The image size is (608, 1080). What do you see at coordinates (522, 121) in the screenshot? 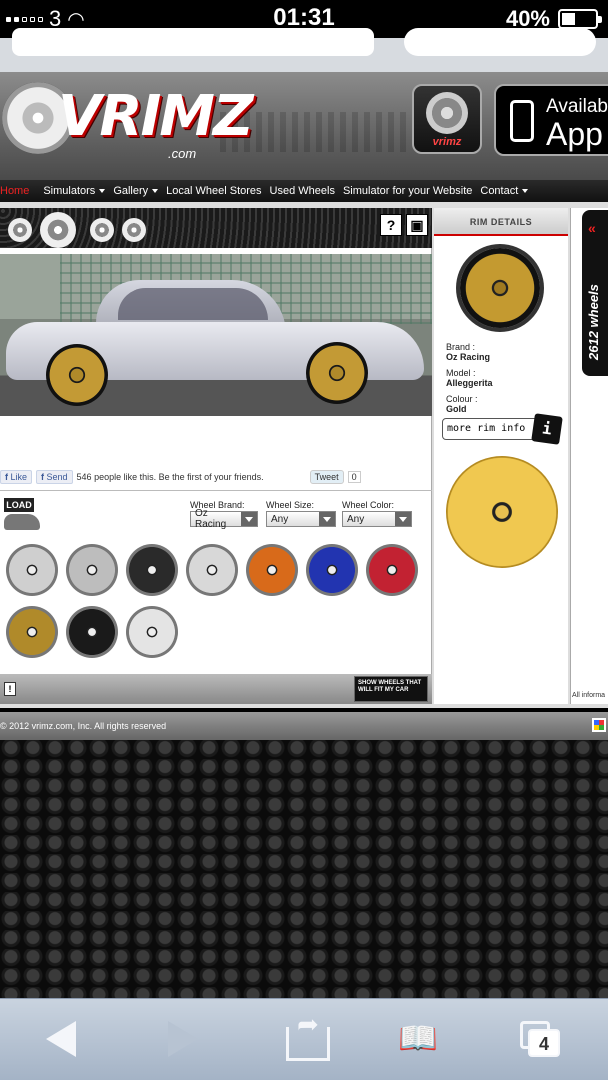
I see `iphone-icon` at bounding box center [522, 121].